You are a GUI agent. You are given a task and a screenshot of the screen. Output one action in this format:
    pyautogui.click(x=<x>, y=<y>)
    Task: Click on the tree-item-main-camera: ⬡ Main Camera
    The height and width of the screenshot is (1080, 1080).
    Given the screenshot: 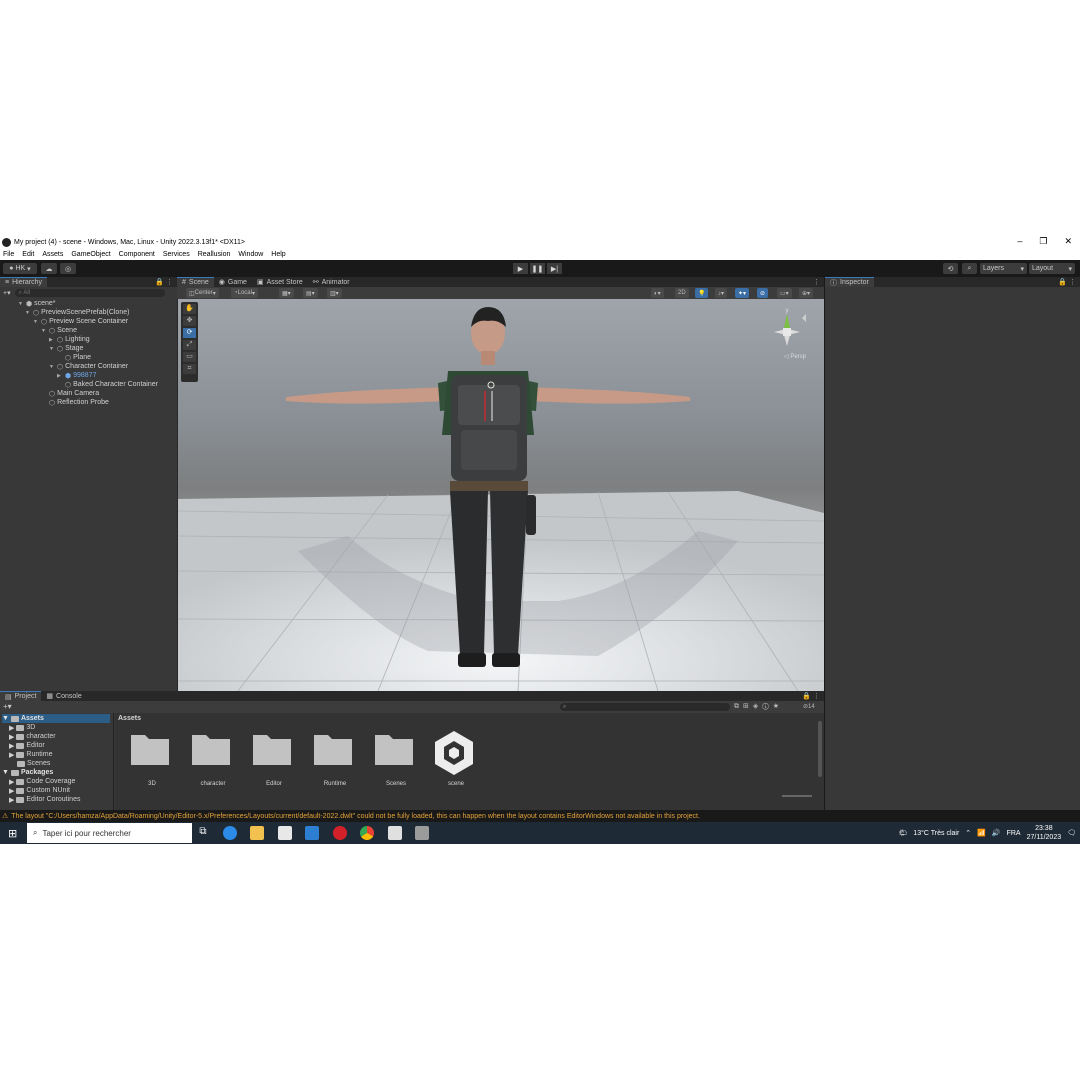 What is the action you would take?
    pyautogui.click(x=70, y=393)
    